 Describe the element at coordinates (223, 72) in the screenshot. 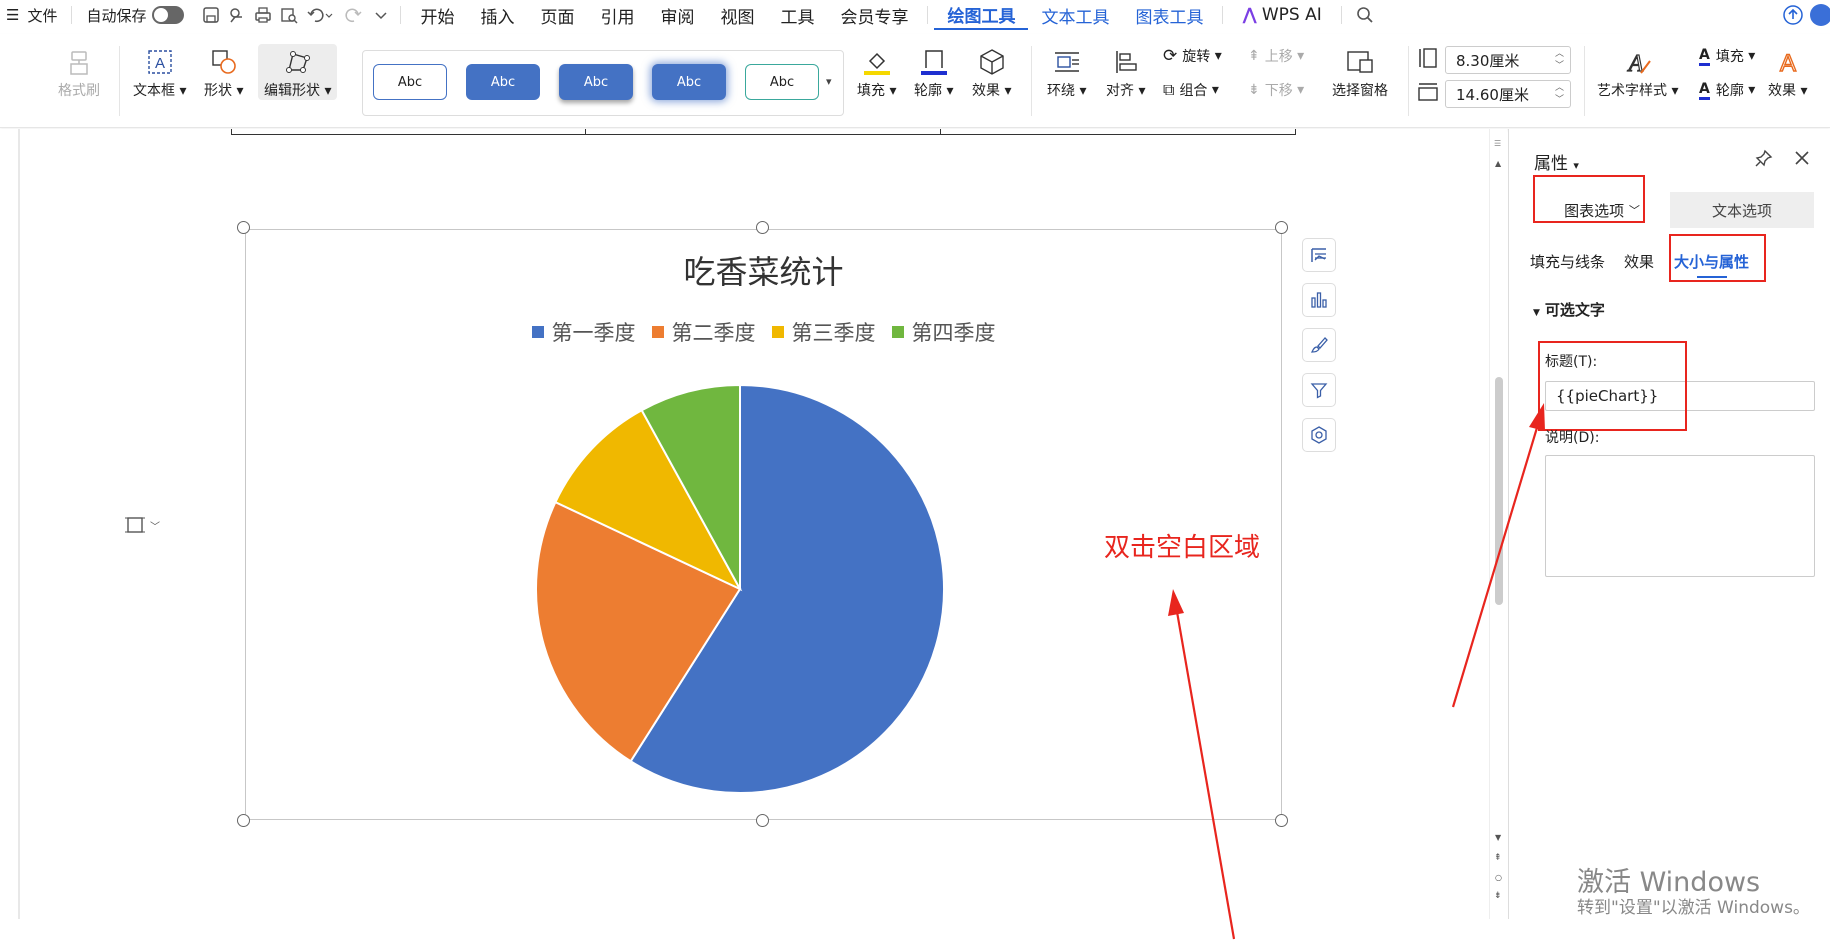

I see `shape-button: 形状 ▾` at that location.